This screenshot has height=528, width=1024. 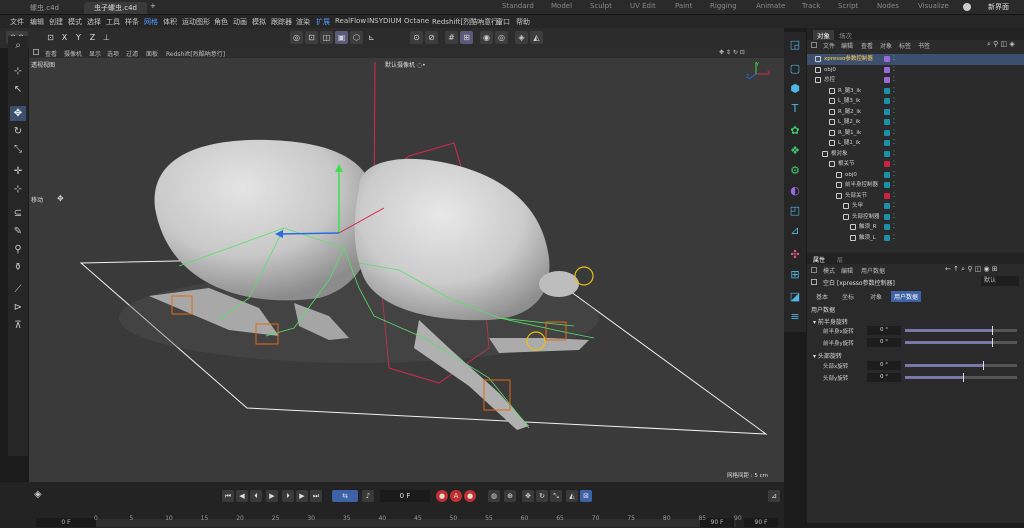 I want to click on mograph-icon: ✣, so click(x=795, y=255).